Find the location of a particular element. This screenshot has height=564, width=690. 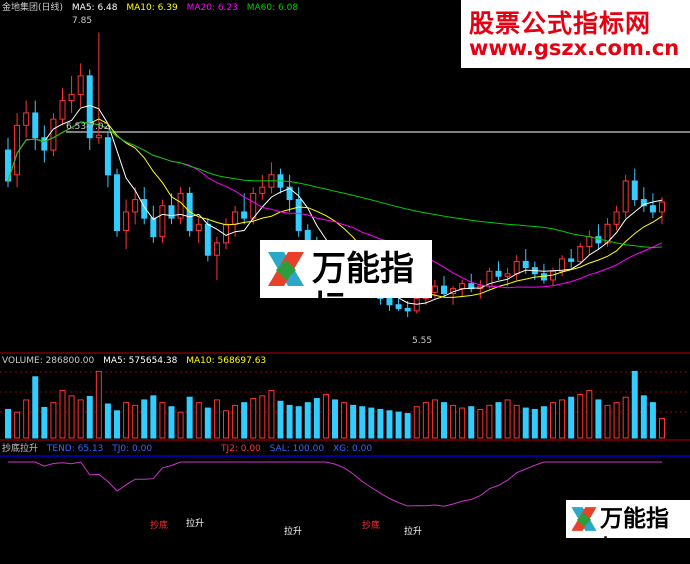

signal-label: 抄底 is located at coordinates (371, 526).